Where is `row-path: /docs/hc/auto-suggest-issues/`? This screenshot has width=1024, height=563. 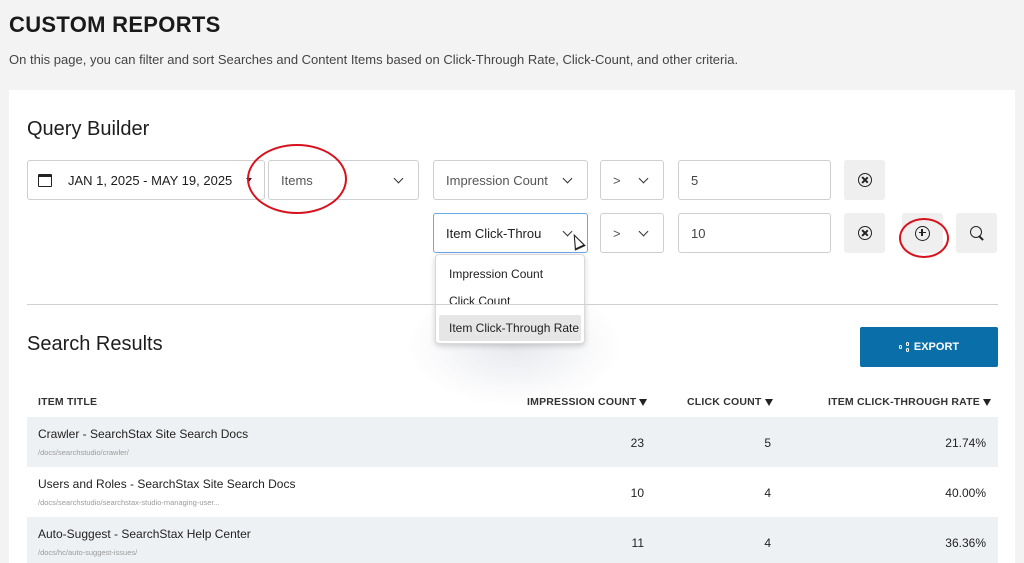 row-path: /docs/hc/auto-suggest-issues/ is located at coordinates (88, 552).